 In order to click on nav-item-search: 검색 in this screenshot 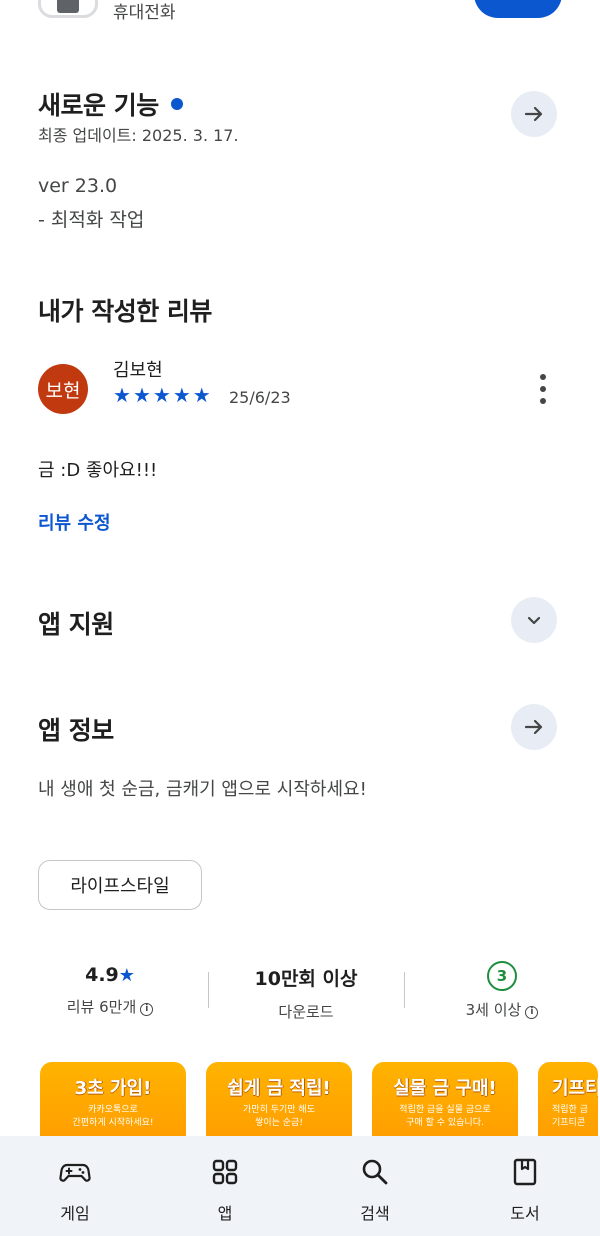, I will do `click(375, 1180)`.